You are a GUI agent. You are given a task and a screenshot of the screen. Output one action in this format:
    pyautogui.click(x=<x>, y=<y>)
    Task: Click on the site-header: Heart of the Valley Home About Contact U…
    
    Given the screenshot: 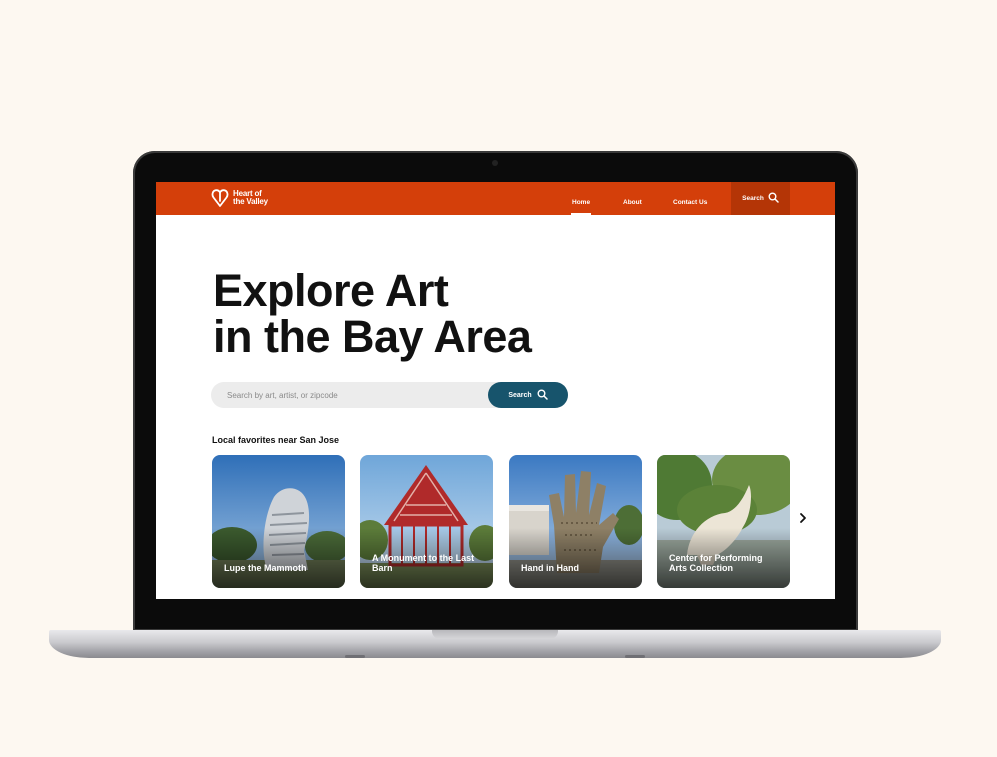 What is the action you would take?
    pyautogui.click(x=495, y=198)
    